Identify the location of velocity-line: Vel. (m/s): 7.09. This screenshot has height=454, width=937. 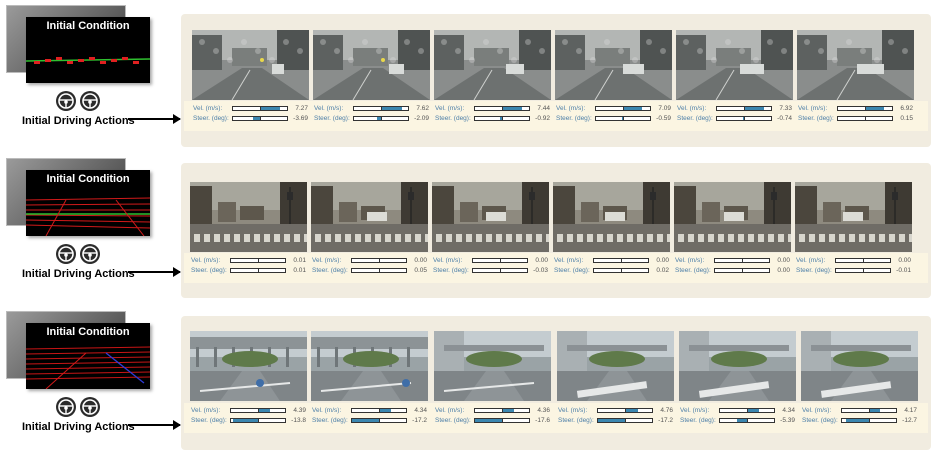
(613, 108).